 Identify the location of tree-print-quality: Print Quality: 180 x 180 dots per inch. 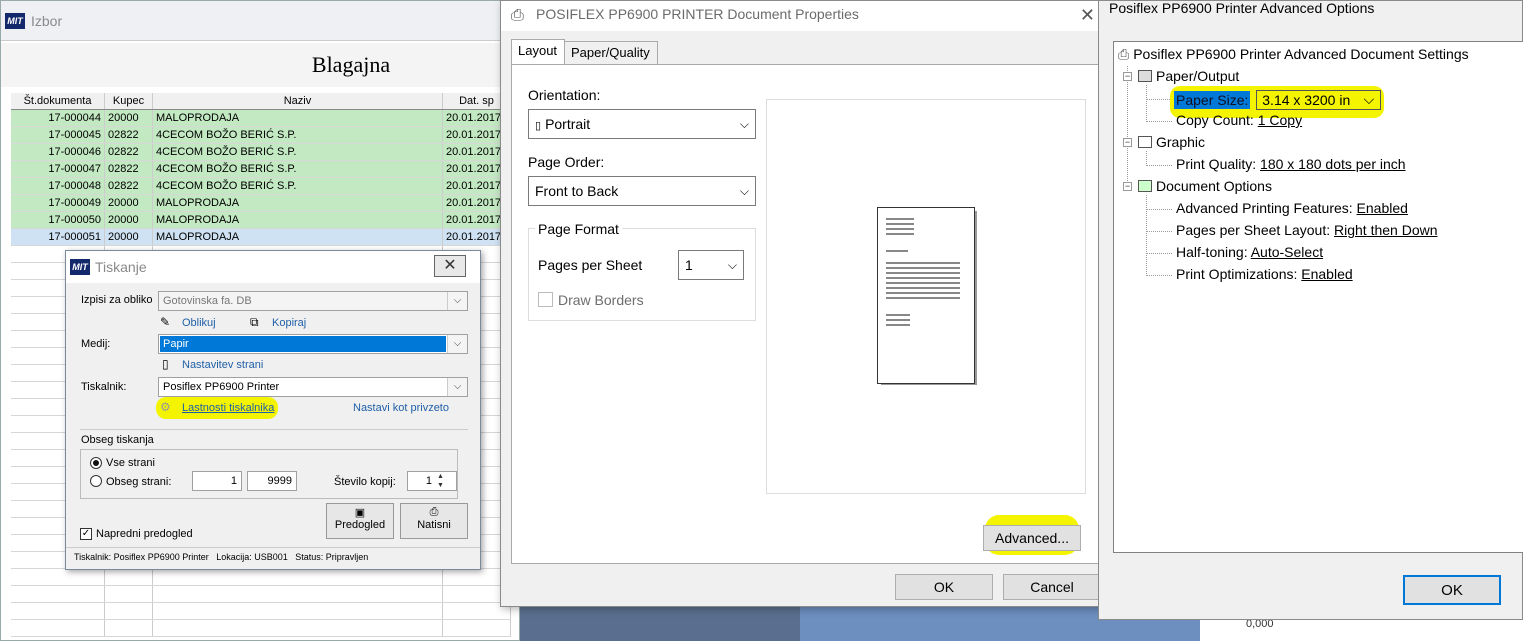
(1291, 164).